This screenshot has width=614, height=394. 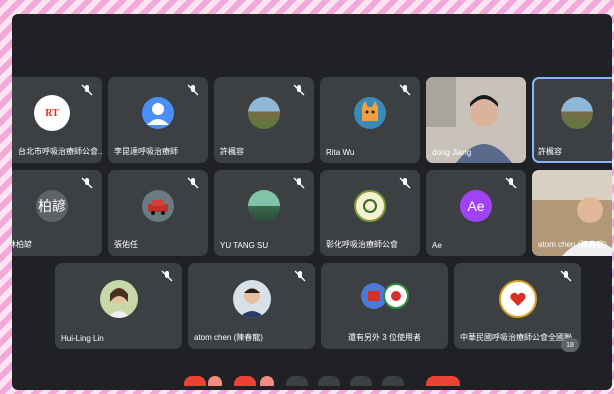 I want to click on seal-logo-avatar, so click(x=370, y=206).